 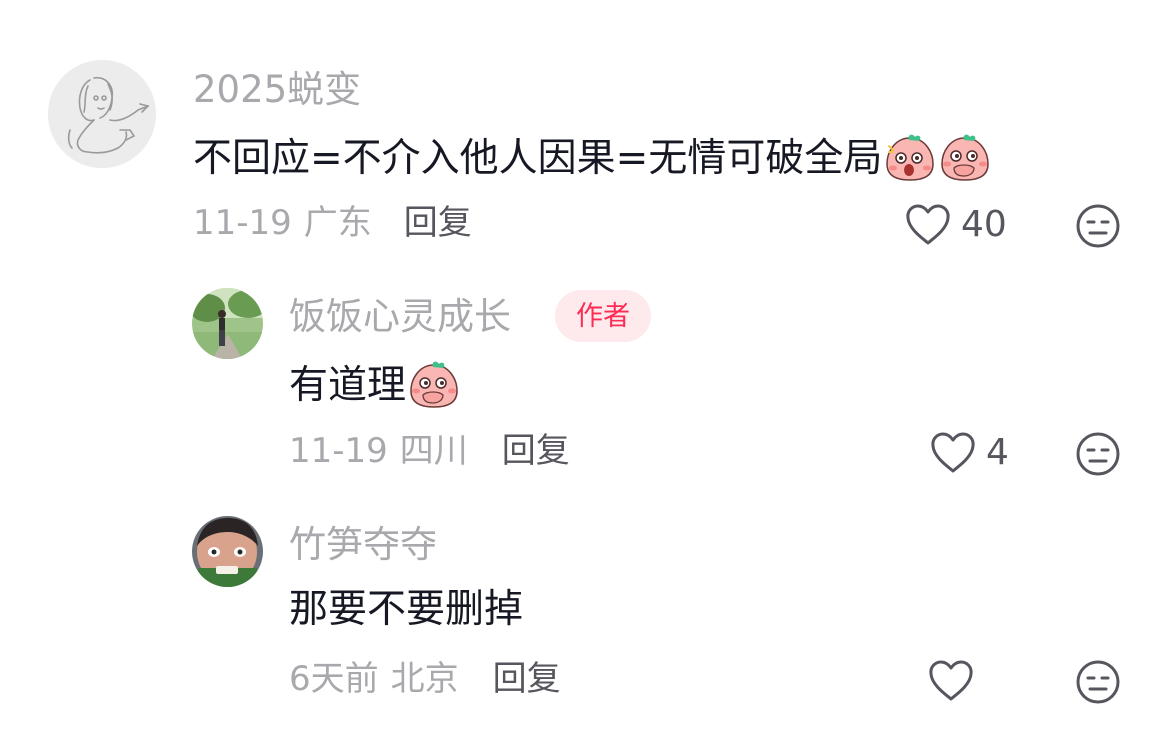 I want to click on comment-username: 饭饭心灵成长, so click(x=400, y=316).